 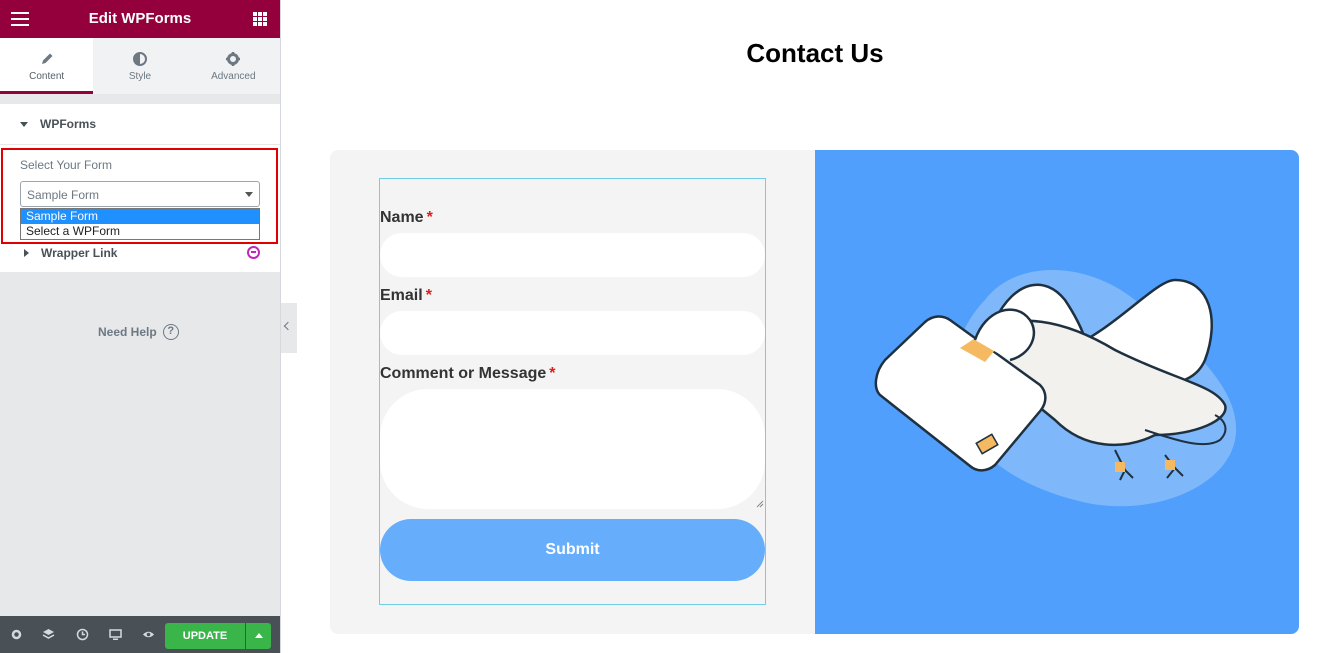 What do you see at coordinates (115, 634) in the screenshot?
I see `responsive-desktop-icon` at bounding box center [115, 634].